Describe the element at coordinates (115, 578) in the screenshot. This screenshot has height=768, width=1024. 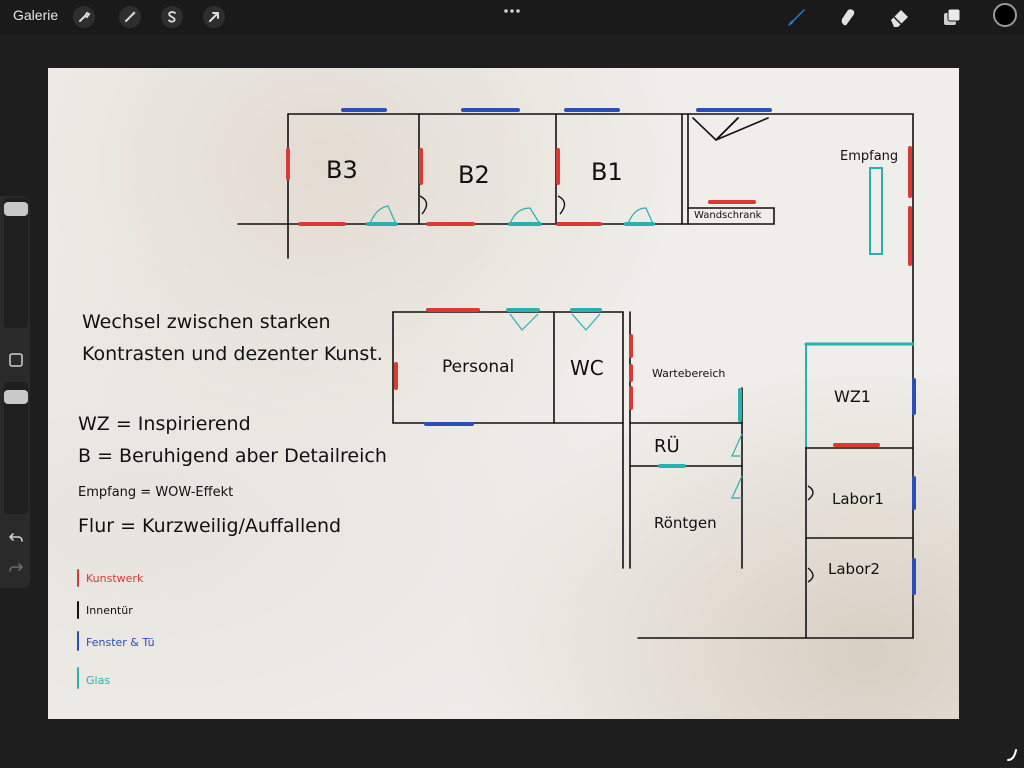
I see `legend-kunstwerk: Kunstwerk` at that location.